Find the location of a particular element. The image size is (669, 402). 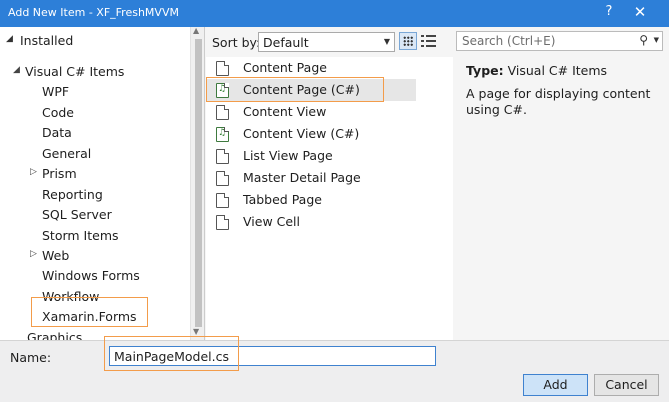

template-item-selected: Content Page (C#) is located at coordinates (311, 90).